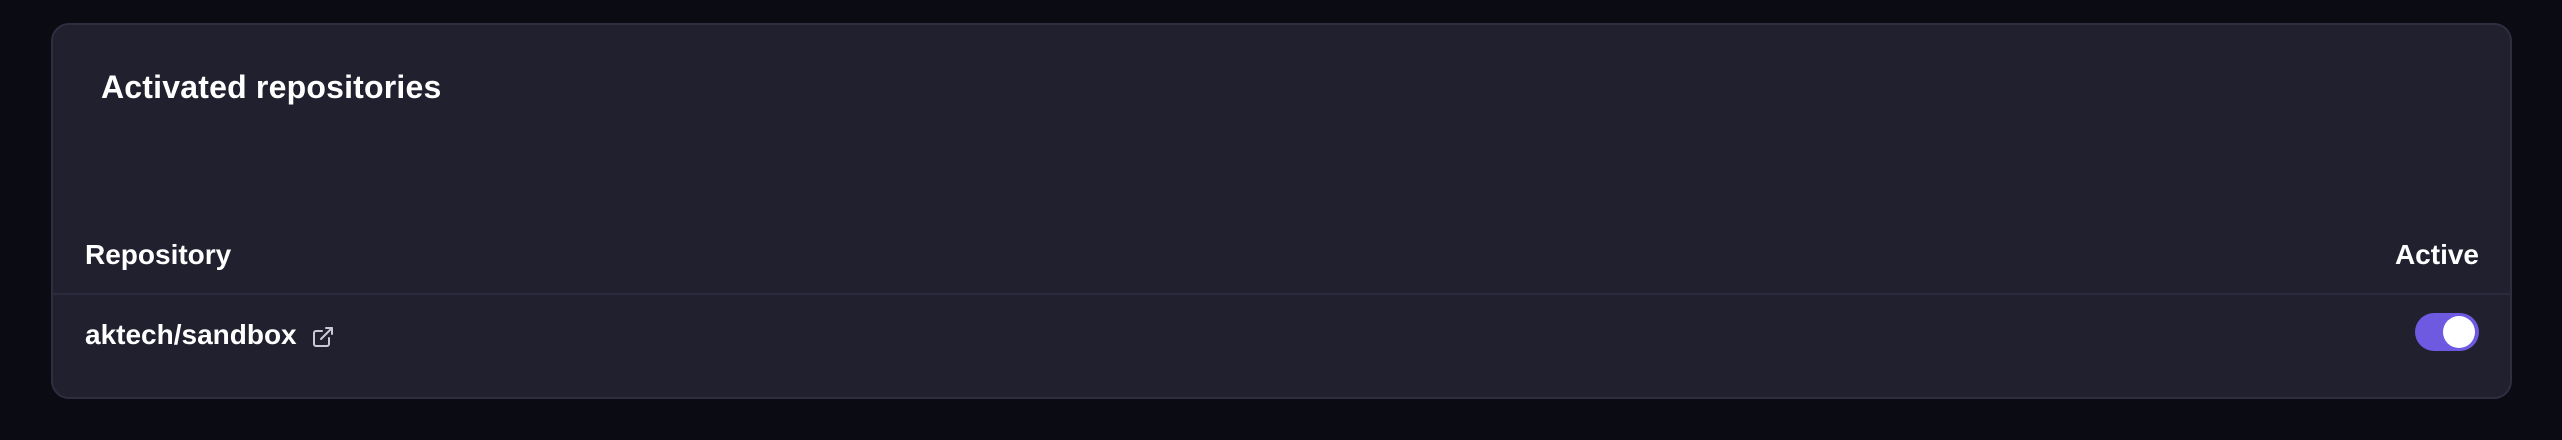 Image resolution: width=2562 pixels, height=440 pixels. Describe the element at coordinates (2436, 254) in the screenshot. I see `column-header-active: Active` at that location.